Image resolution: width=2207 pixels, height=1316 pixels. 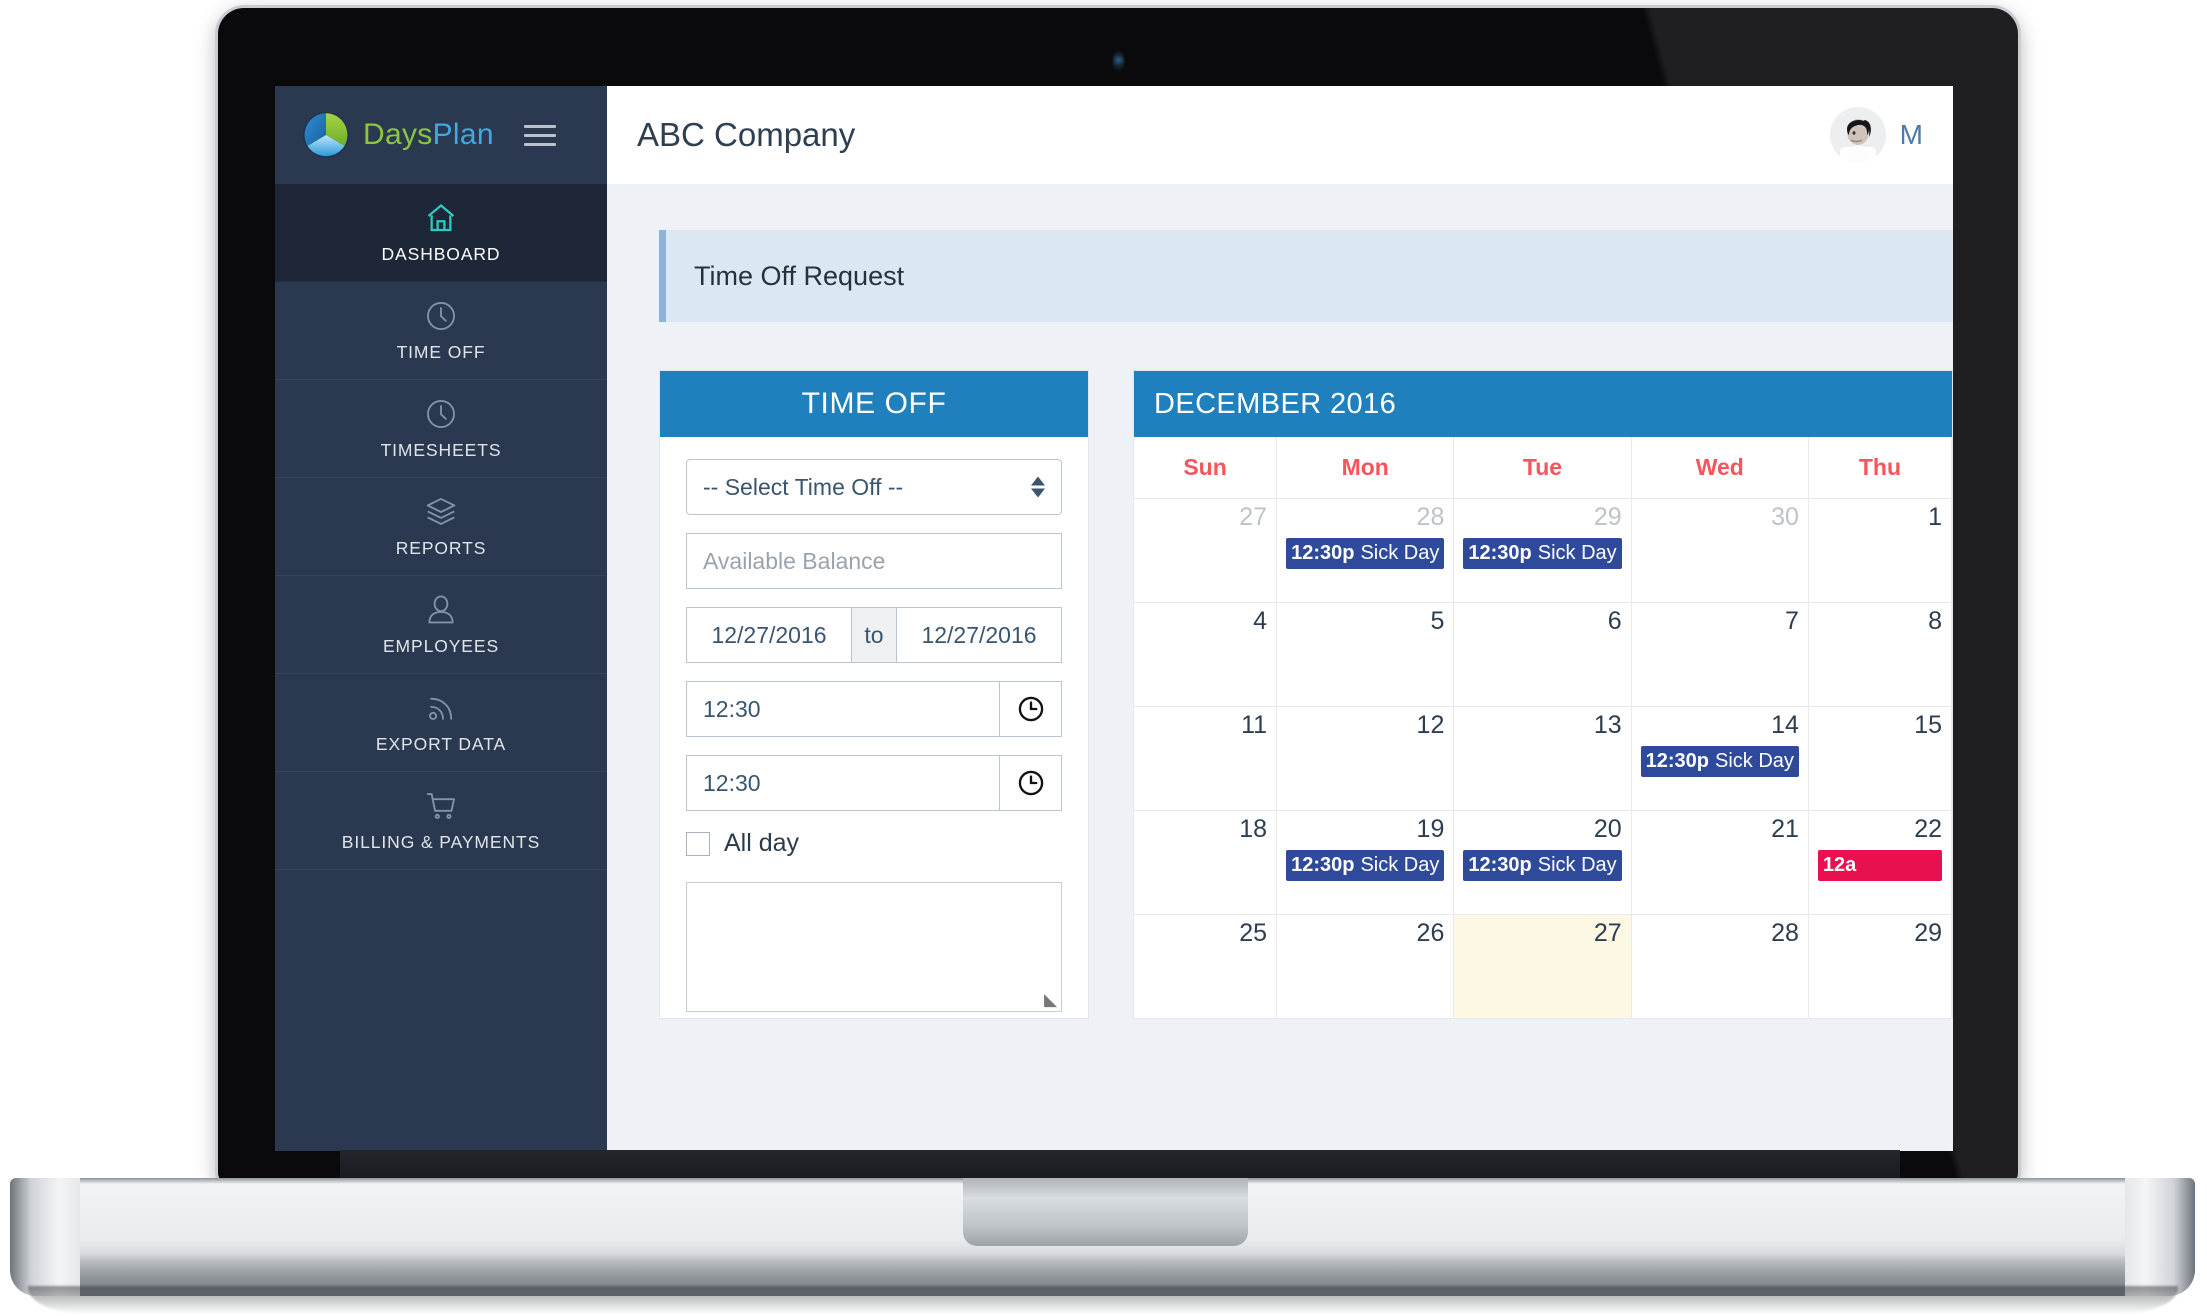 I want to click on start-time-input: 12:30, so click(x=843, y=709).